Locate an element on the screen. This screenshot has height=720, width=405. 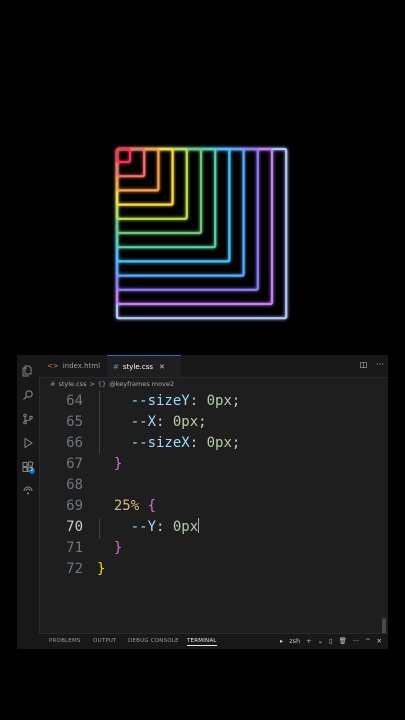
breadcrumb-file: style.css is located at coordinates (72, 384).